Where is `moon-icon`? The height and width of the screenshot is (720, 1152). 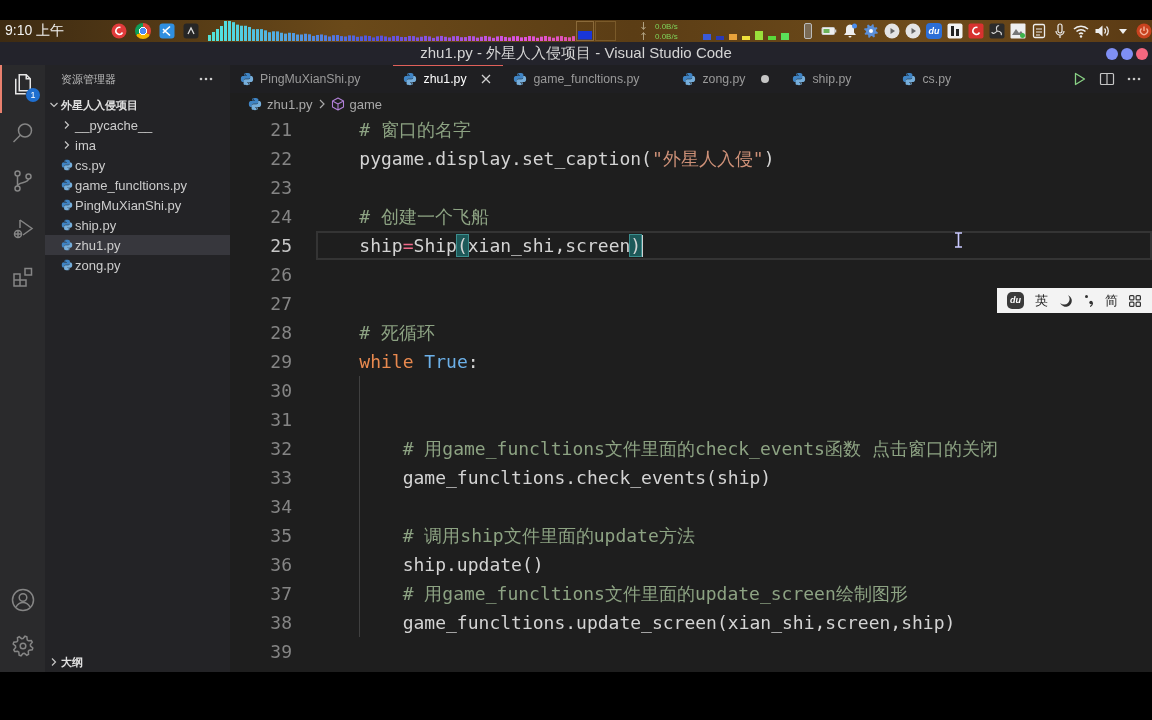
moon-icon is located at coordinates (1066, 300).